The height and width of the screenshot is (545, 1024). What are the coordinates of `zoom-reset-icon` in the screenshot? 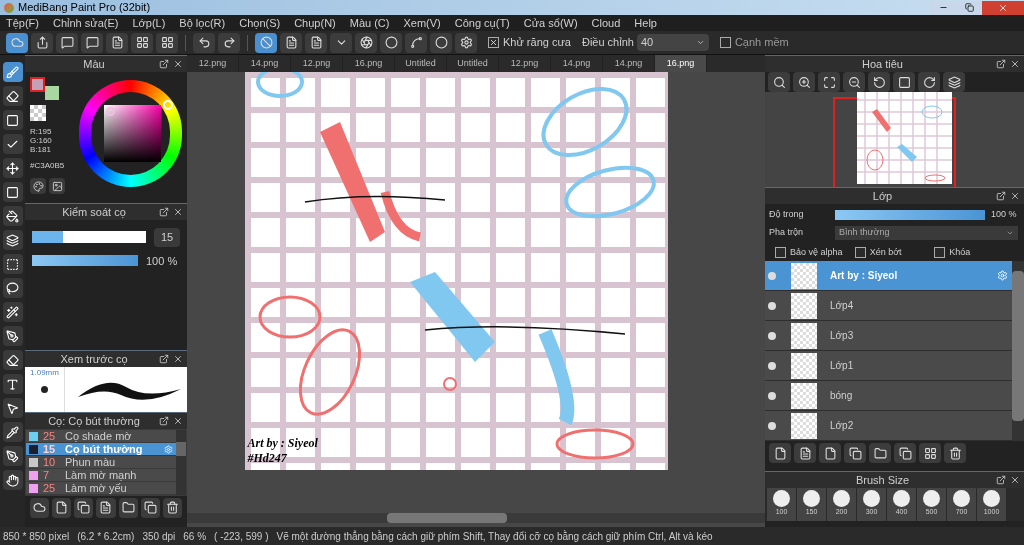 It's located at (779, 82).